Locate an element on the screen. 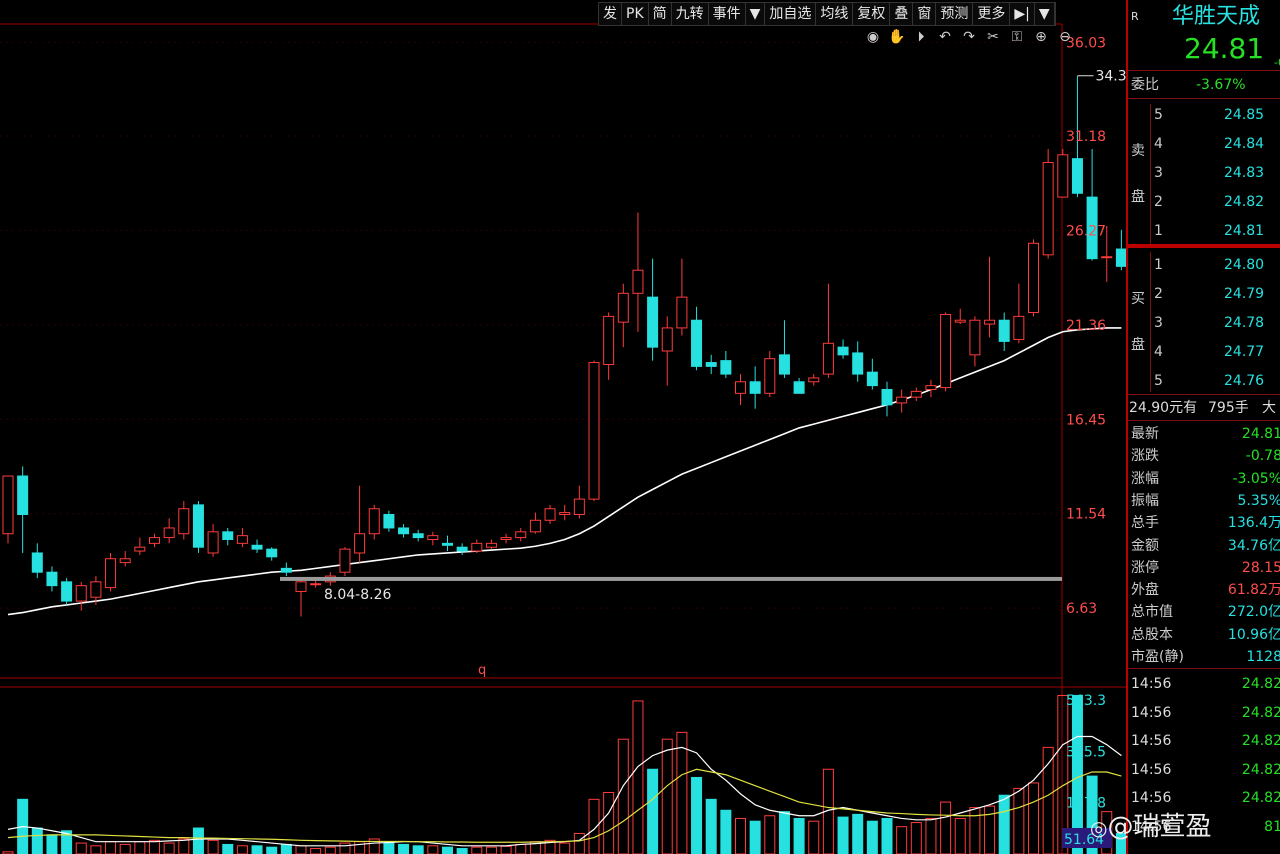 This screenshot has width=1280, height=854. support-band-label: 8.04-8.26 is located at coordinates (357, 595).